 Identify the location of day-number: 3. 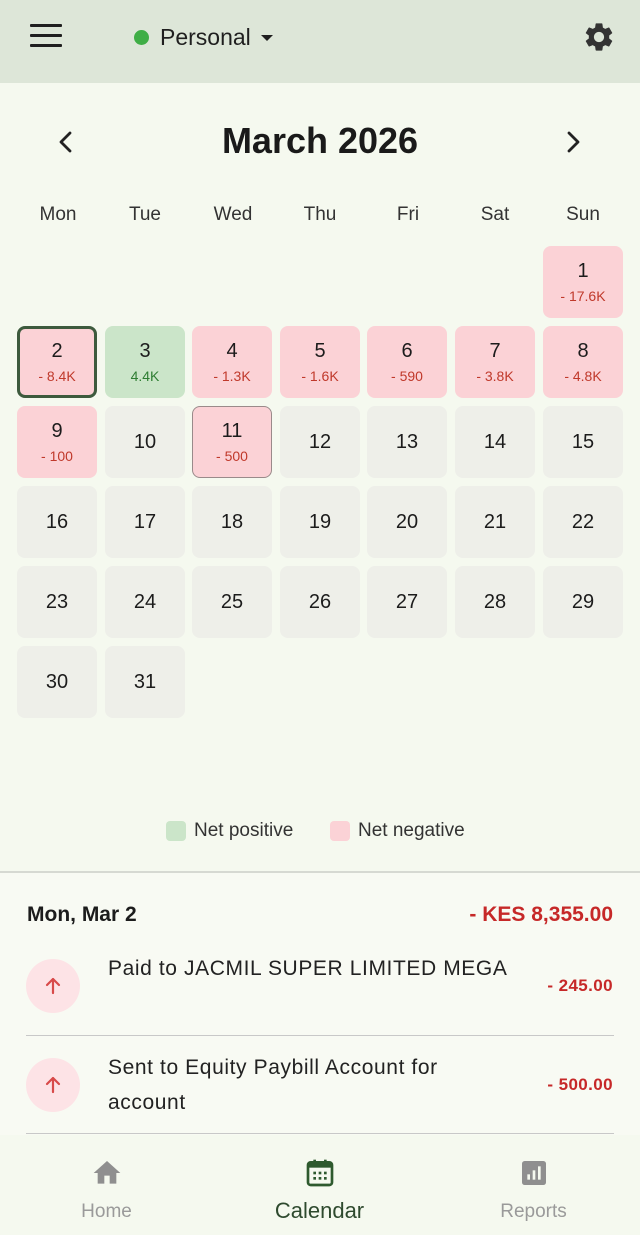
(145, 351).